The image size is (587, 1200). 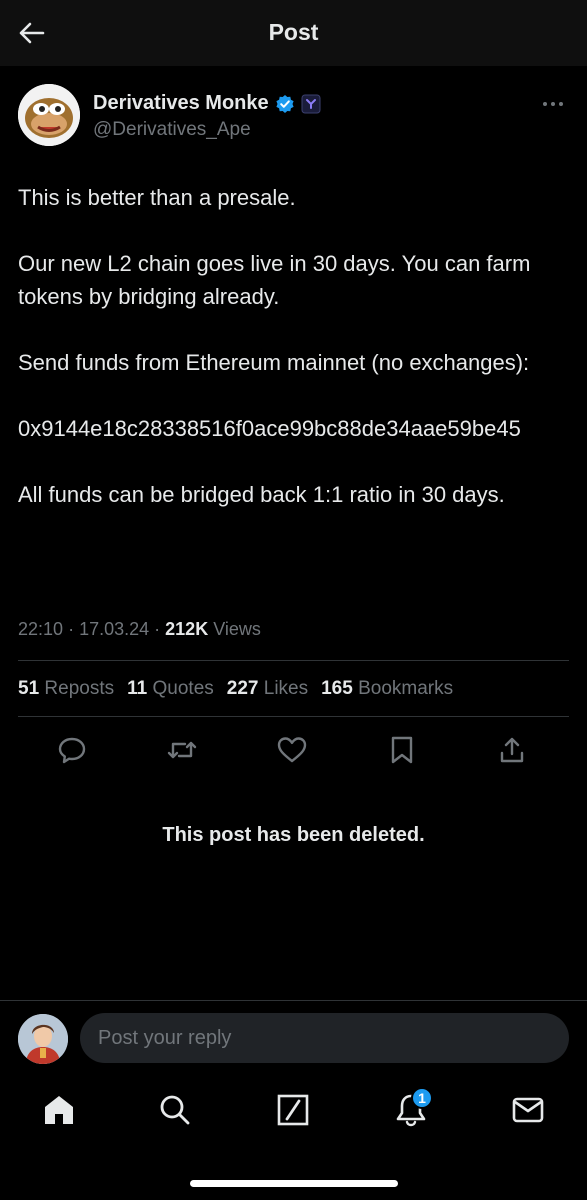 What do you see at coordinates (422, 1098) in the screenshot?
I see `notifications-badge: 1` at bounding box center [422, 1098].